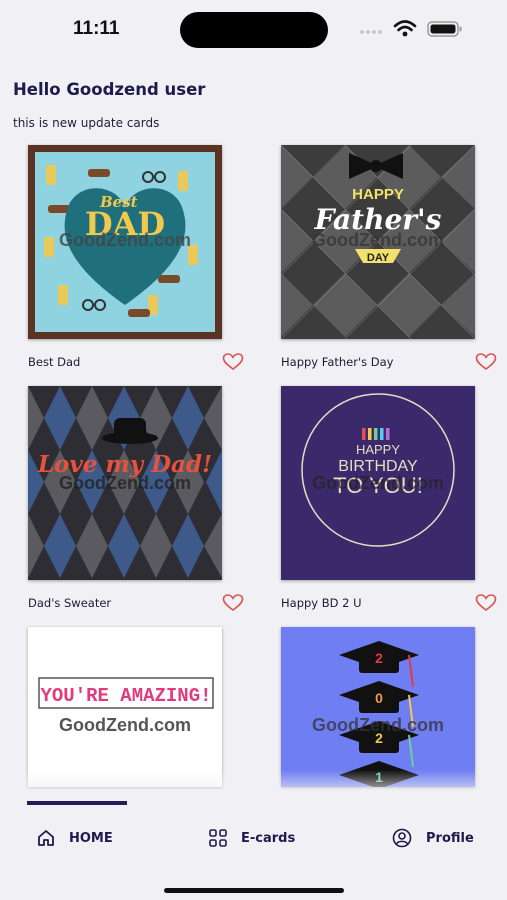 The height and width of the screenshot is (900, 507). Describe the element at coordinates (109, 89) in the screenshot. I see `greeting-heading: Hello Goodzend user` at that location.